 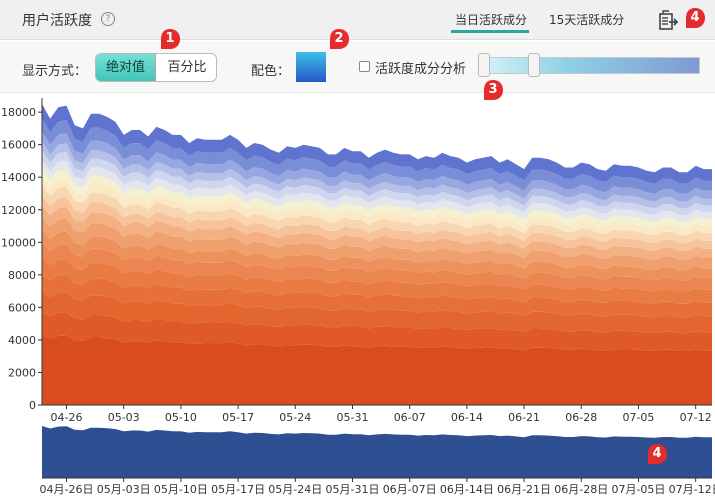 I want to click on callout-marker-2: 2, so click(x=339, y=39).